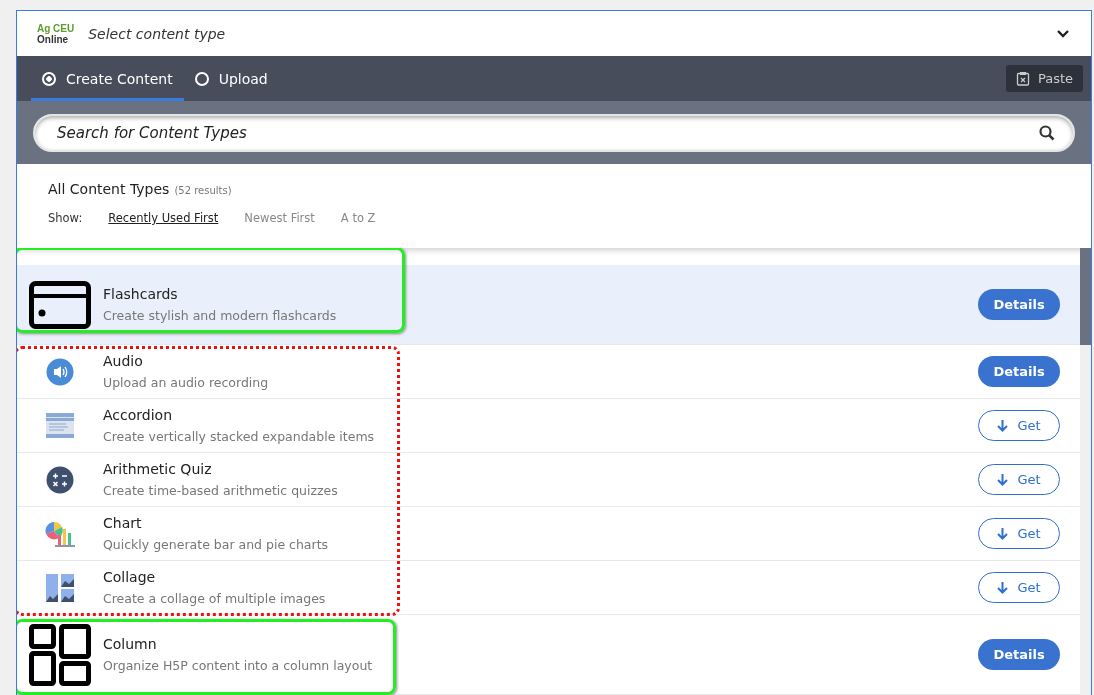 This screenshot has height=695, width=1094. Describe the element at coordinates (130, 577) in the screenshot. I see `content-type-name: Collage` at that location.